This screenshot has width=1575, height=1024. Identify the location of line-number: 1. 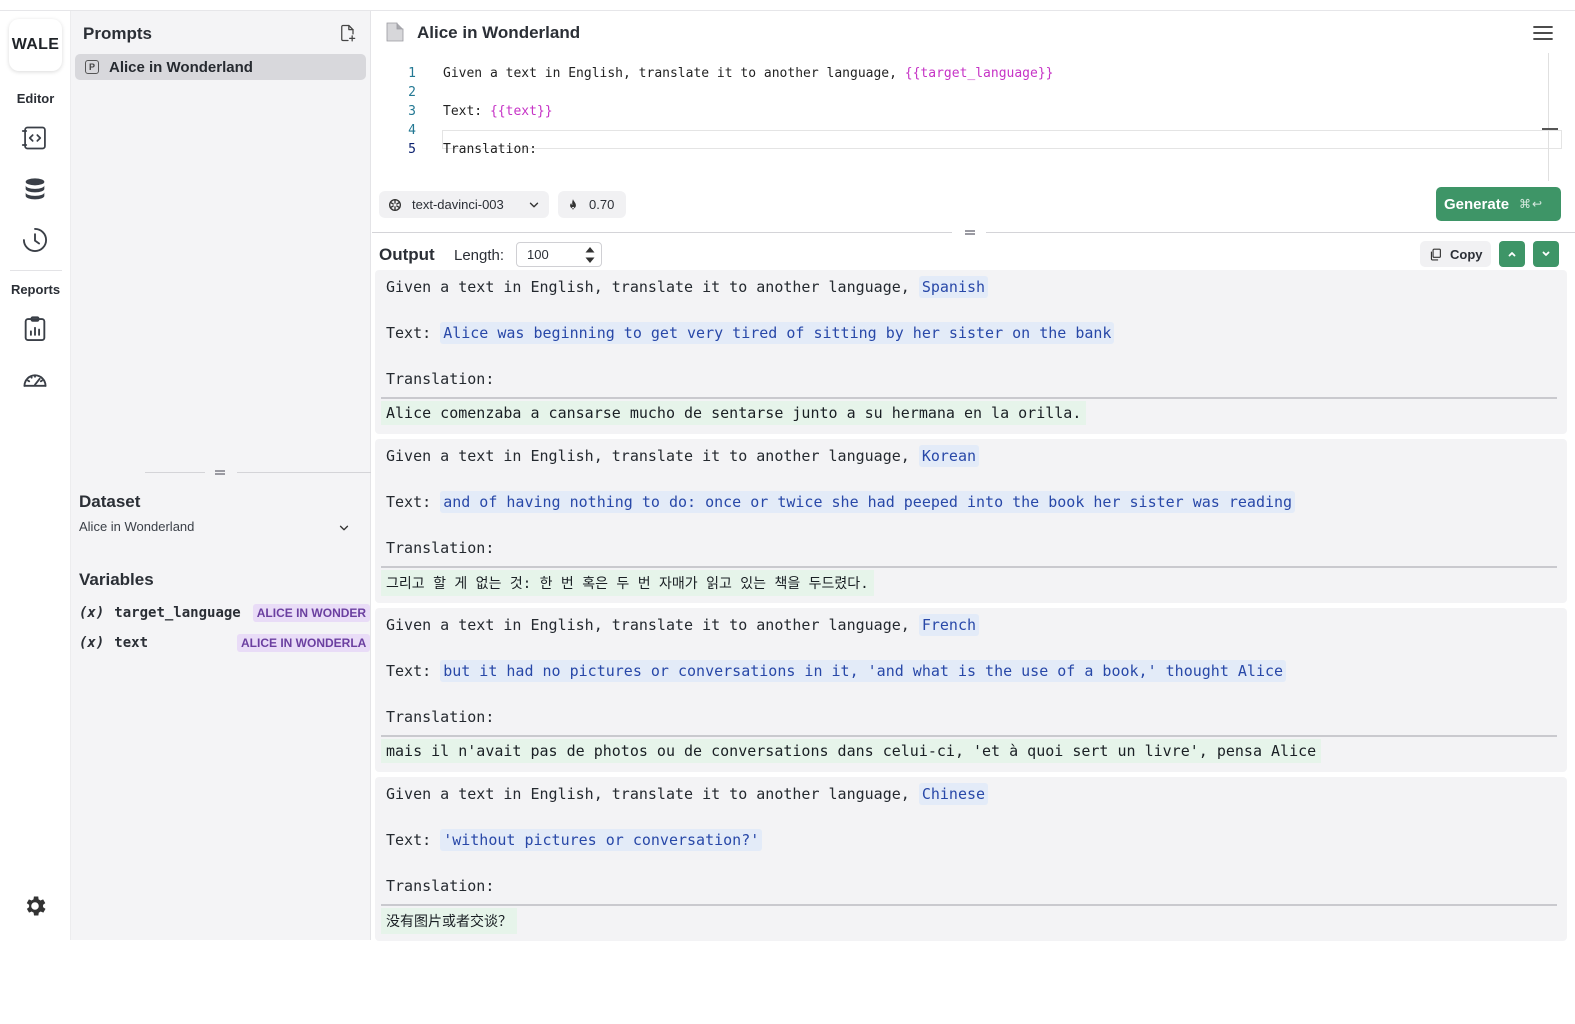
(412, 73).